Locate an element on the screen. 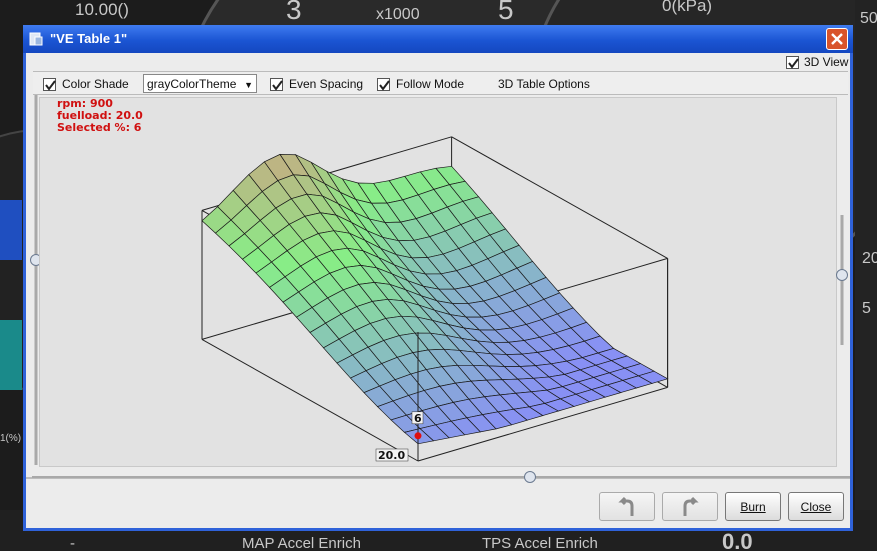  cursor-info: rpm: 900 fuelload: 20.0 Selected %: 6 is located at coordinates (100, 116).